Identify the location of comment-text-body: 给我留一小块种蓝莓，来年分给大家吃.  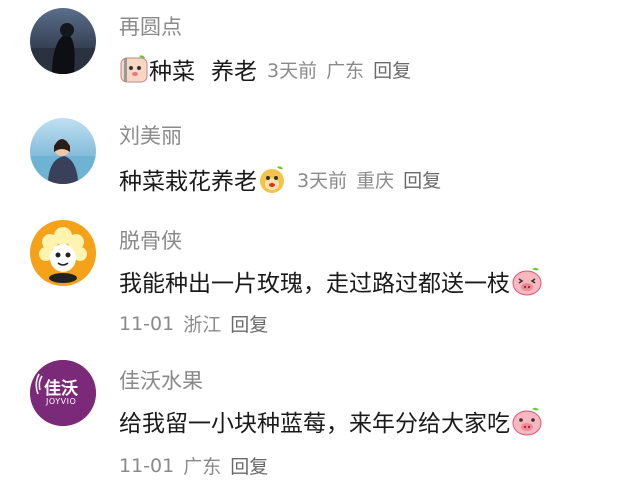
(314, 424).